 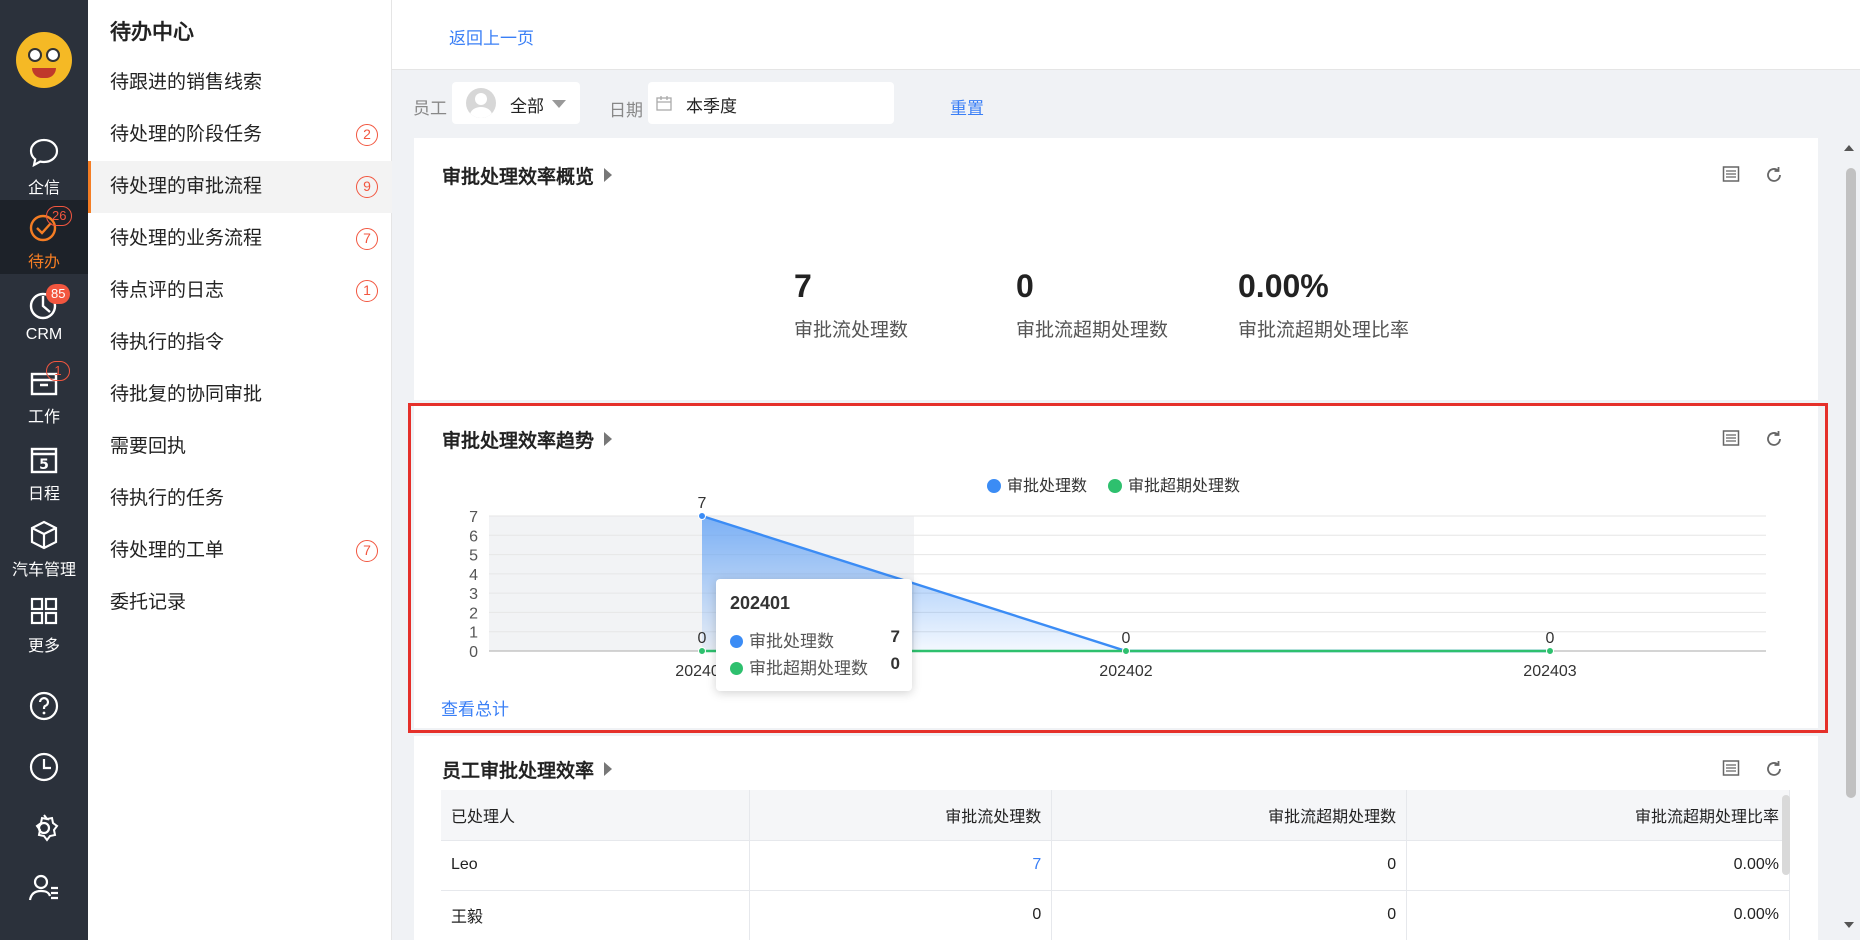 What do you see at coordinates (240, 343) in the screenshot?
I see `sidebar-item-instructions: 待执行的指令` at bounding box center [240, 343].